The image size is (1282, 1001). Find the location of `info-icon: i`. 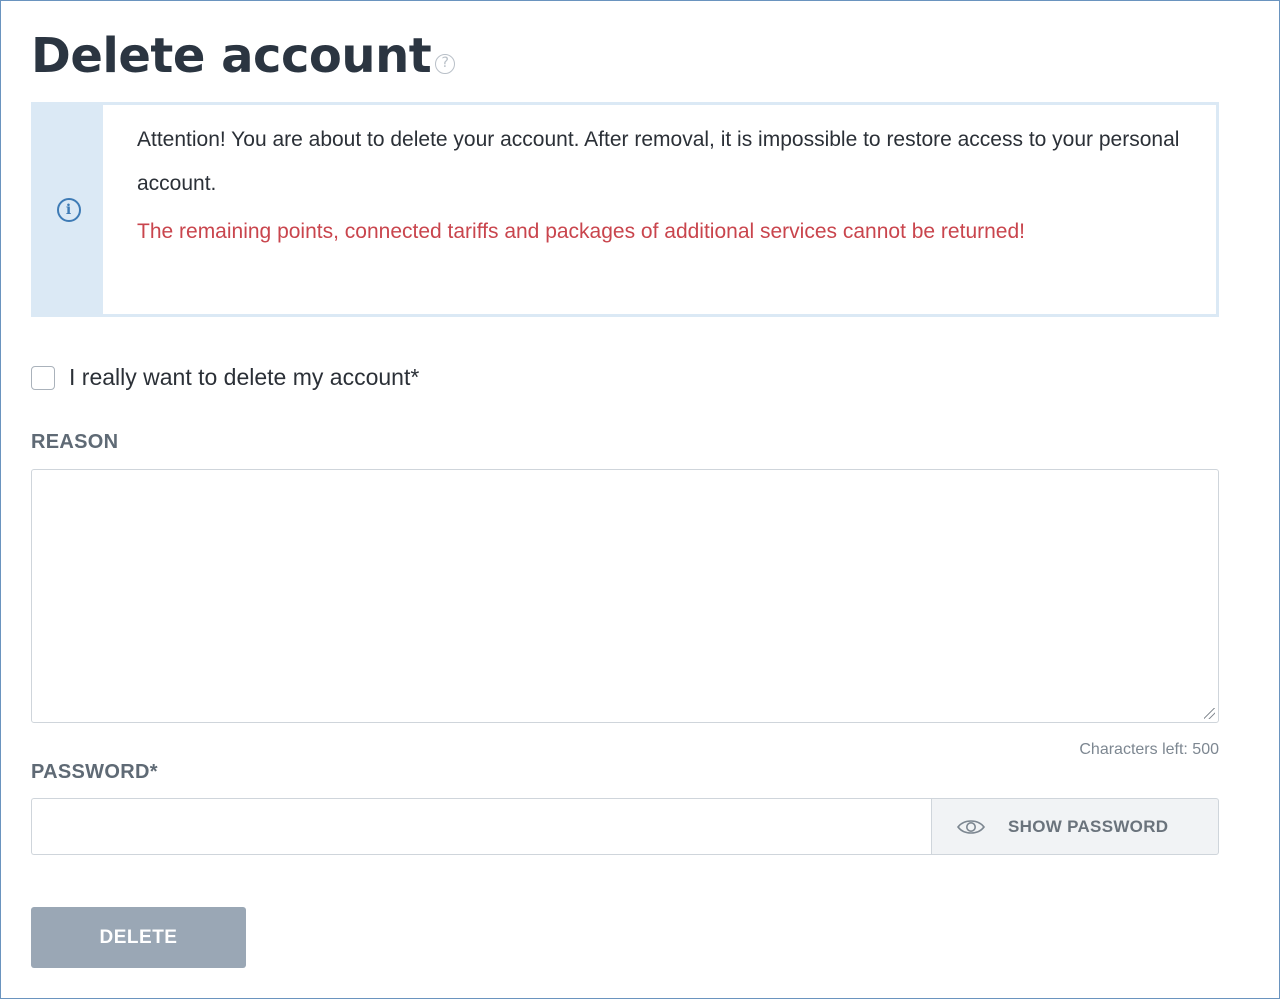

info-icon: i is located at coordinates (68, 209).